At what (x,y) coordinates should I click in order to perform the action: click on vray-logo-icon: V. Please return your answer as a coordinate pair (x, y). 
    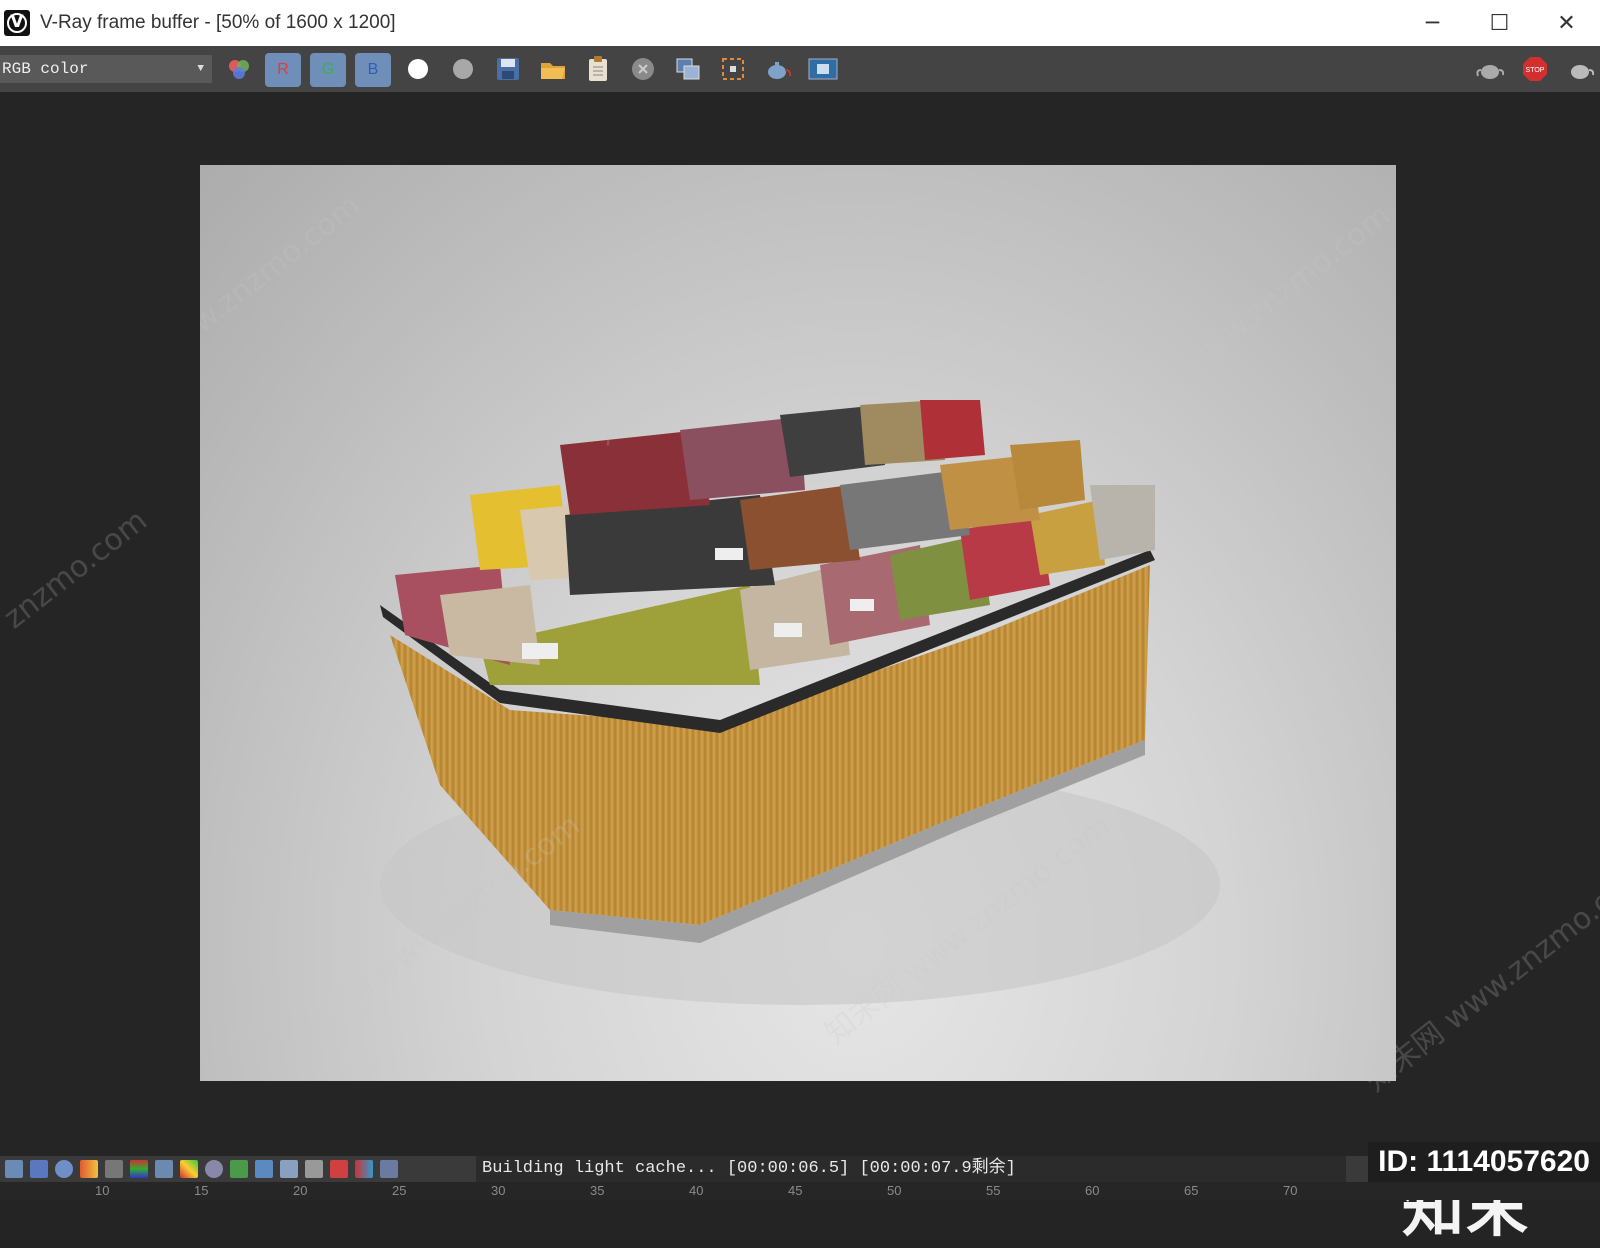
    Looking at the image, I should click on (17, 23).